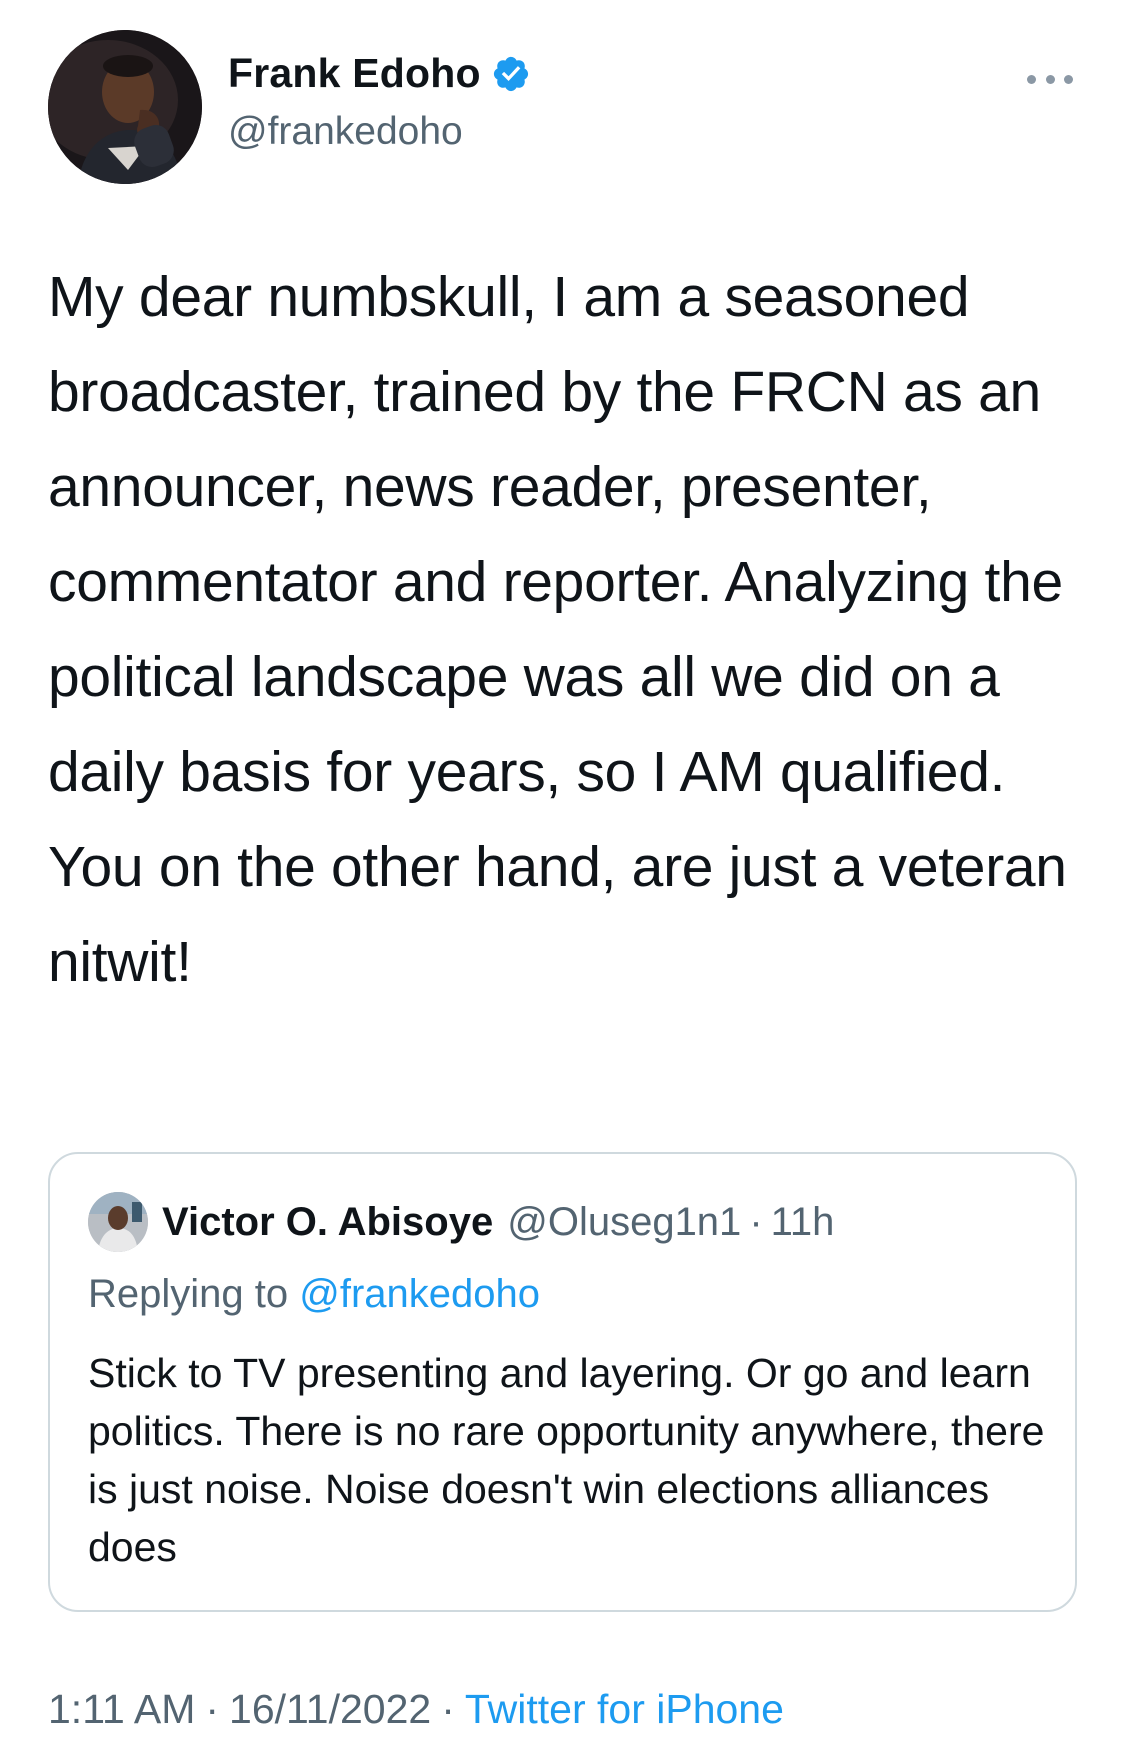 This screenshot has width=1125, height=1760. I want to click on author-avatar, so click(125, 107).